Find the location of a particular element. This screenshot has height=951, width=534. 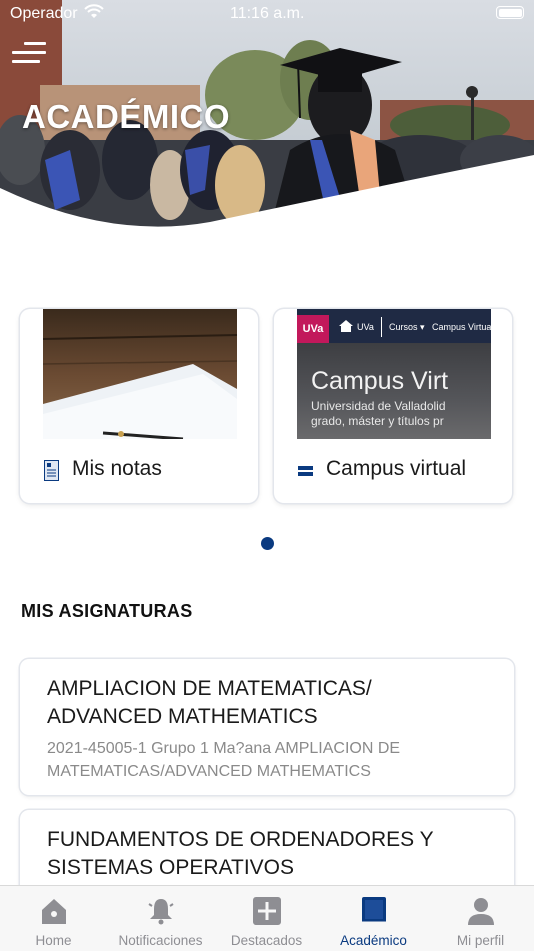

home-icon is located at coordinates (53, 911).